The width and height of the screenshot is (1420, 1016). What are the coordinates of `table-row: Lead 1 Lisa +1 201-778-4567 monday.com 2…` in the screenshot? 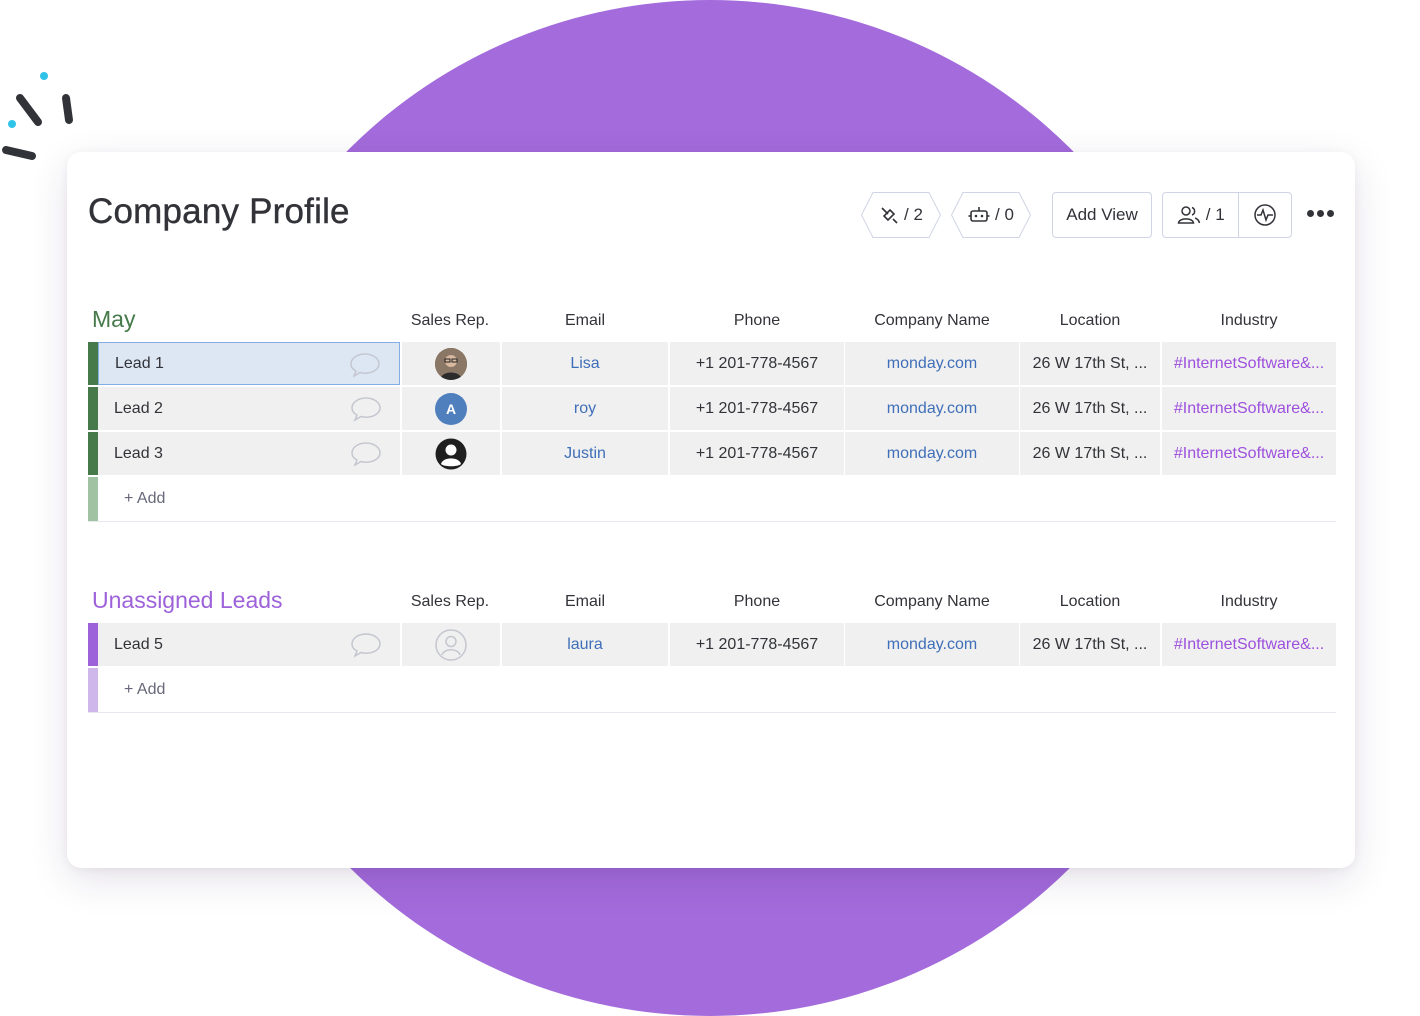 It's located at (712, 364).